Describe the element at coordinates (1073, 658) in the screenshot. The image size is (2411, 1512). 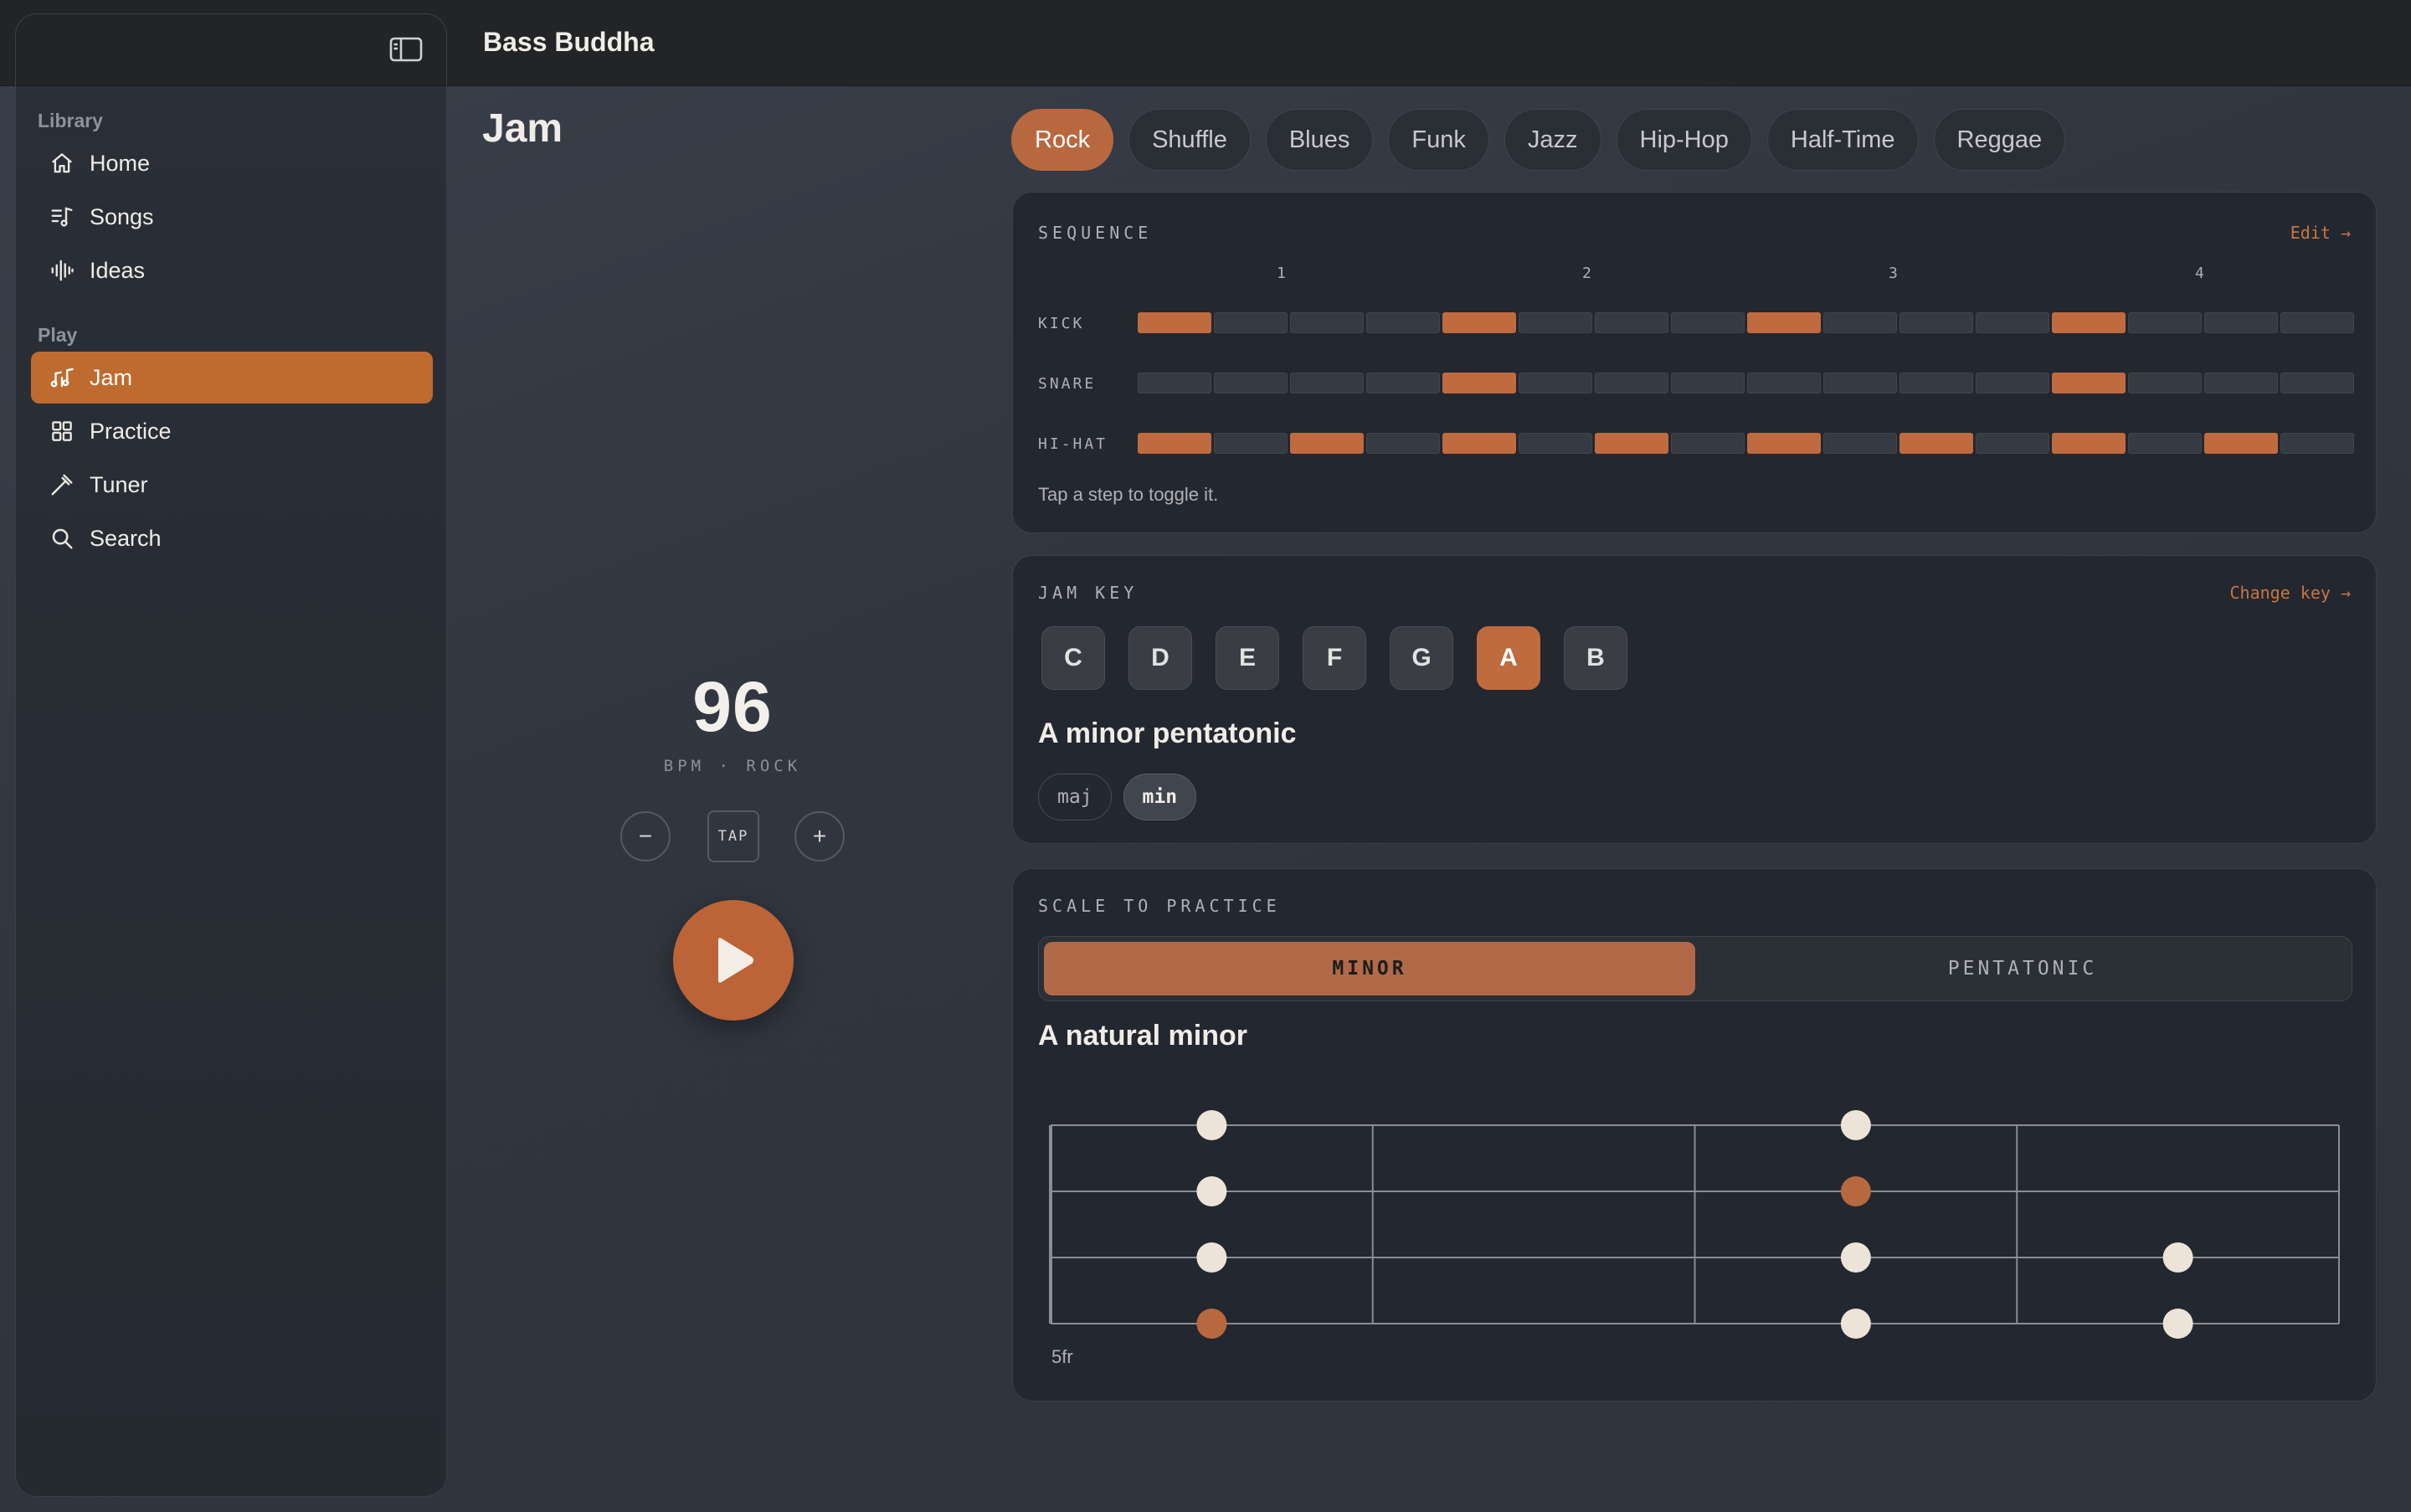
I see `key-button-c: C` at that location.